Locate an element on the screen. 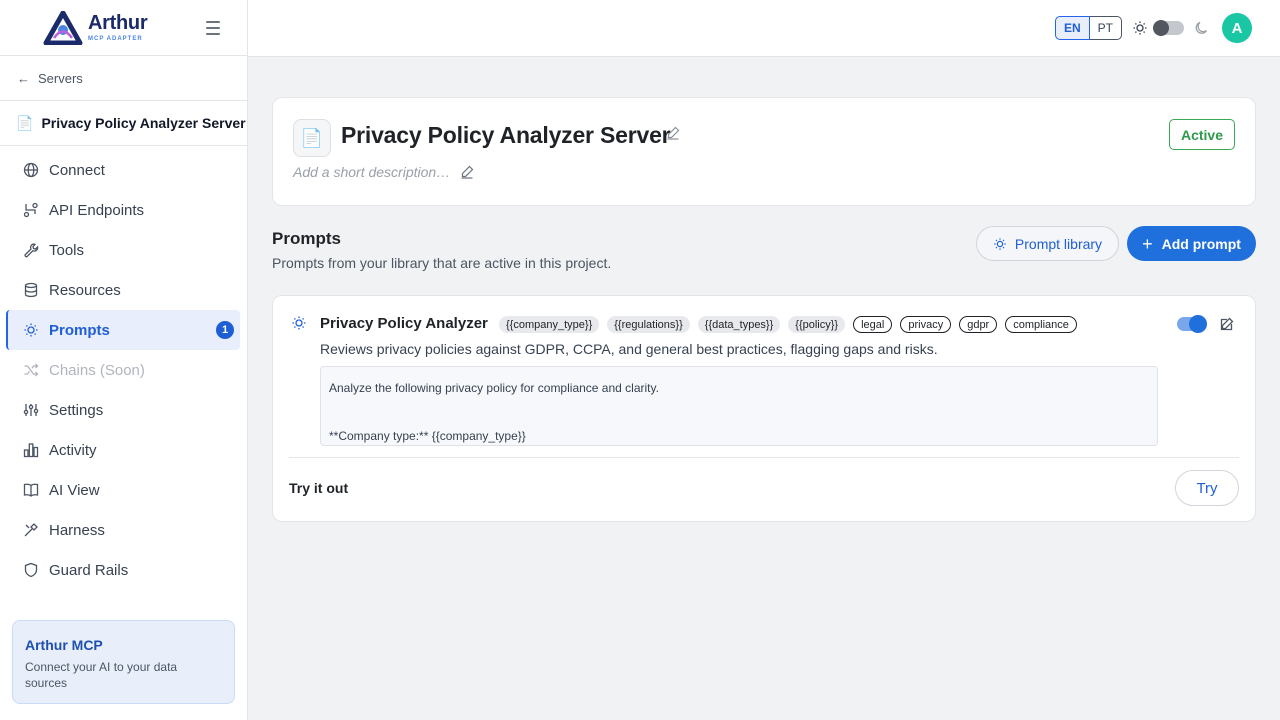  sidebar-item-label: Chains (Soon) is located at coordinates (97, 370).